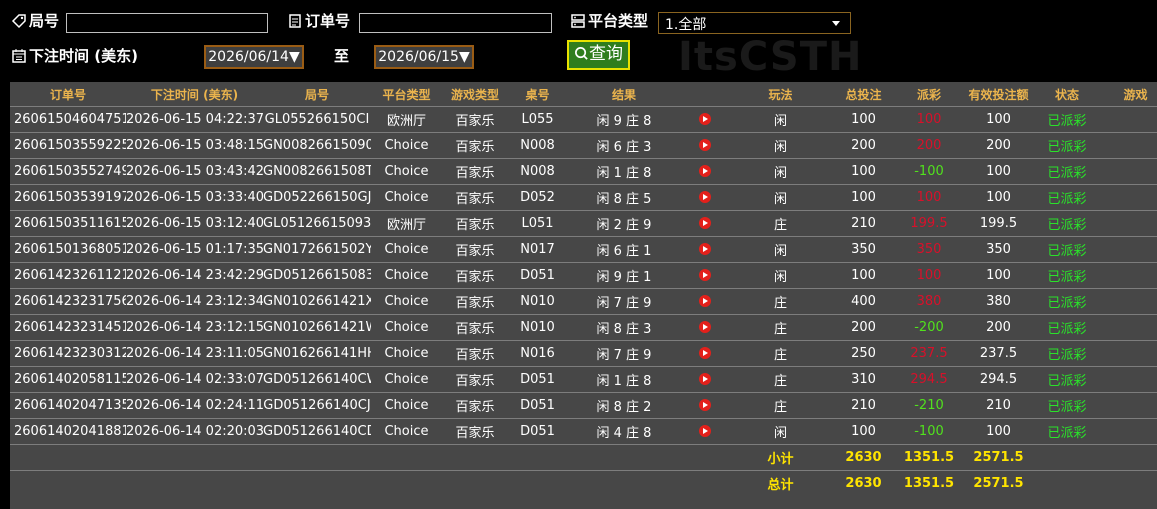 The width and height of the screenshot is (1157, 509). I want to click on watermark: ItsCSTH, so click(770, 57).